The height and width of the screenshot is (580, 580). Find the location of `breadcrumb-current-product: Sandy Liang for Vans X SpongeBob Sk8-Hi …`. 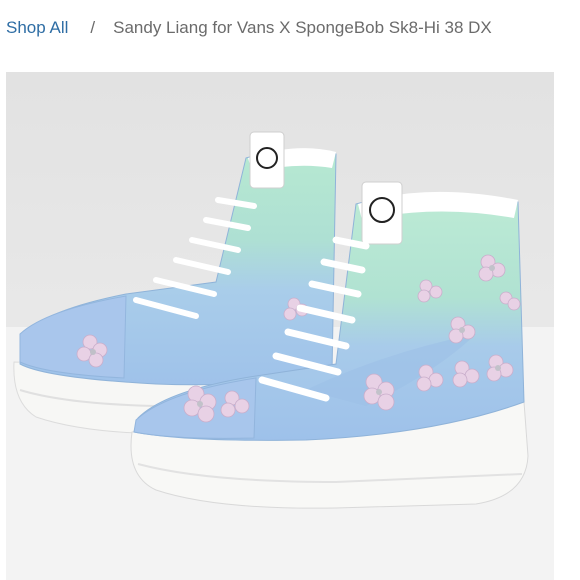

breadcrumb-current-product: Sandy Liang for Vans X SpongeBob Sk8-Hi … is located at coordinates (302, 27).